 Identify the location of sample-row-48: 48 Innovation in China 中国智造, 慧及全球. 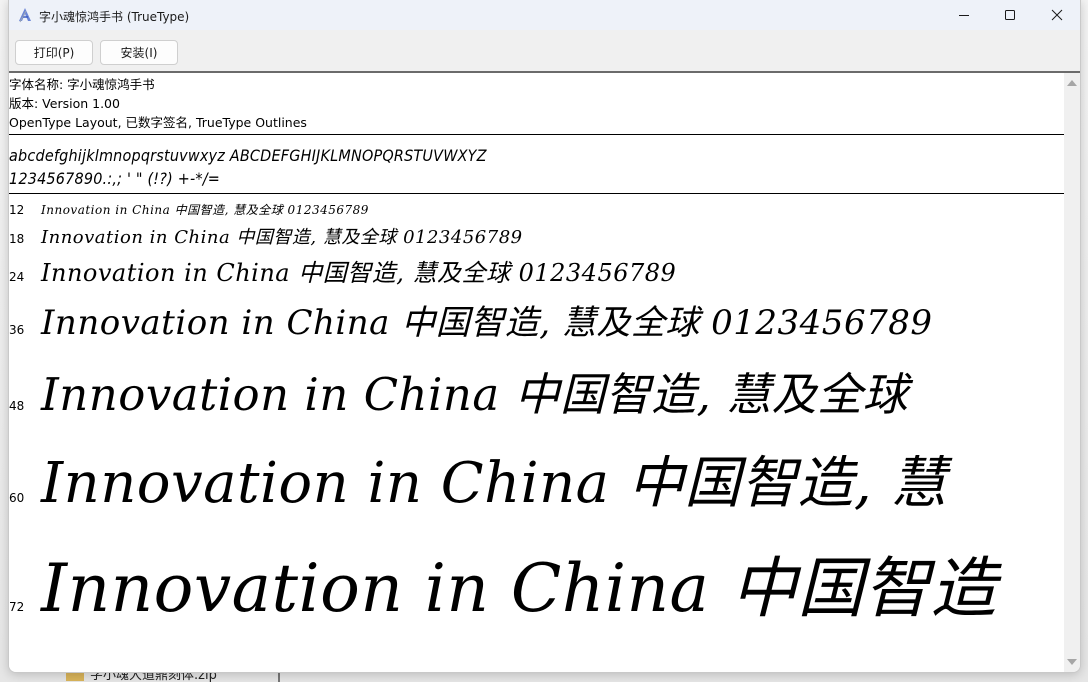
(458, 390).